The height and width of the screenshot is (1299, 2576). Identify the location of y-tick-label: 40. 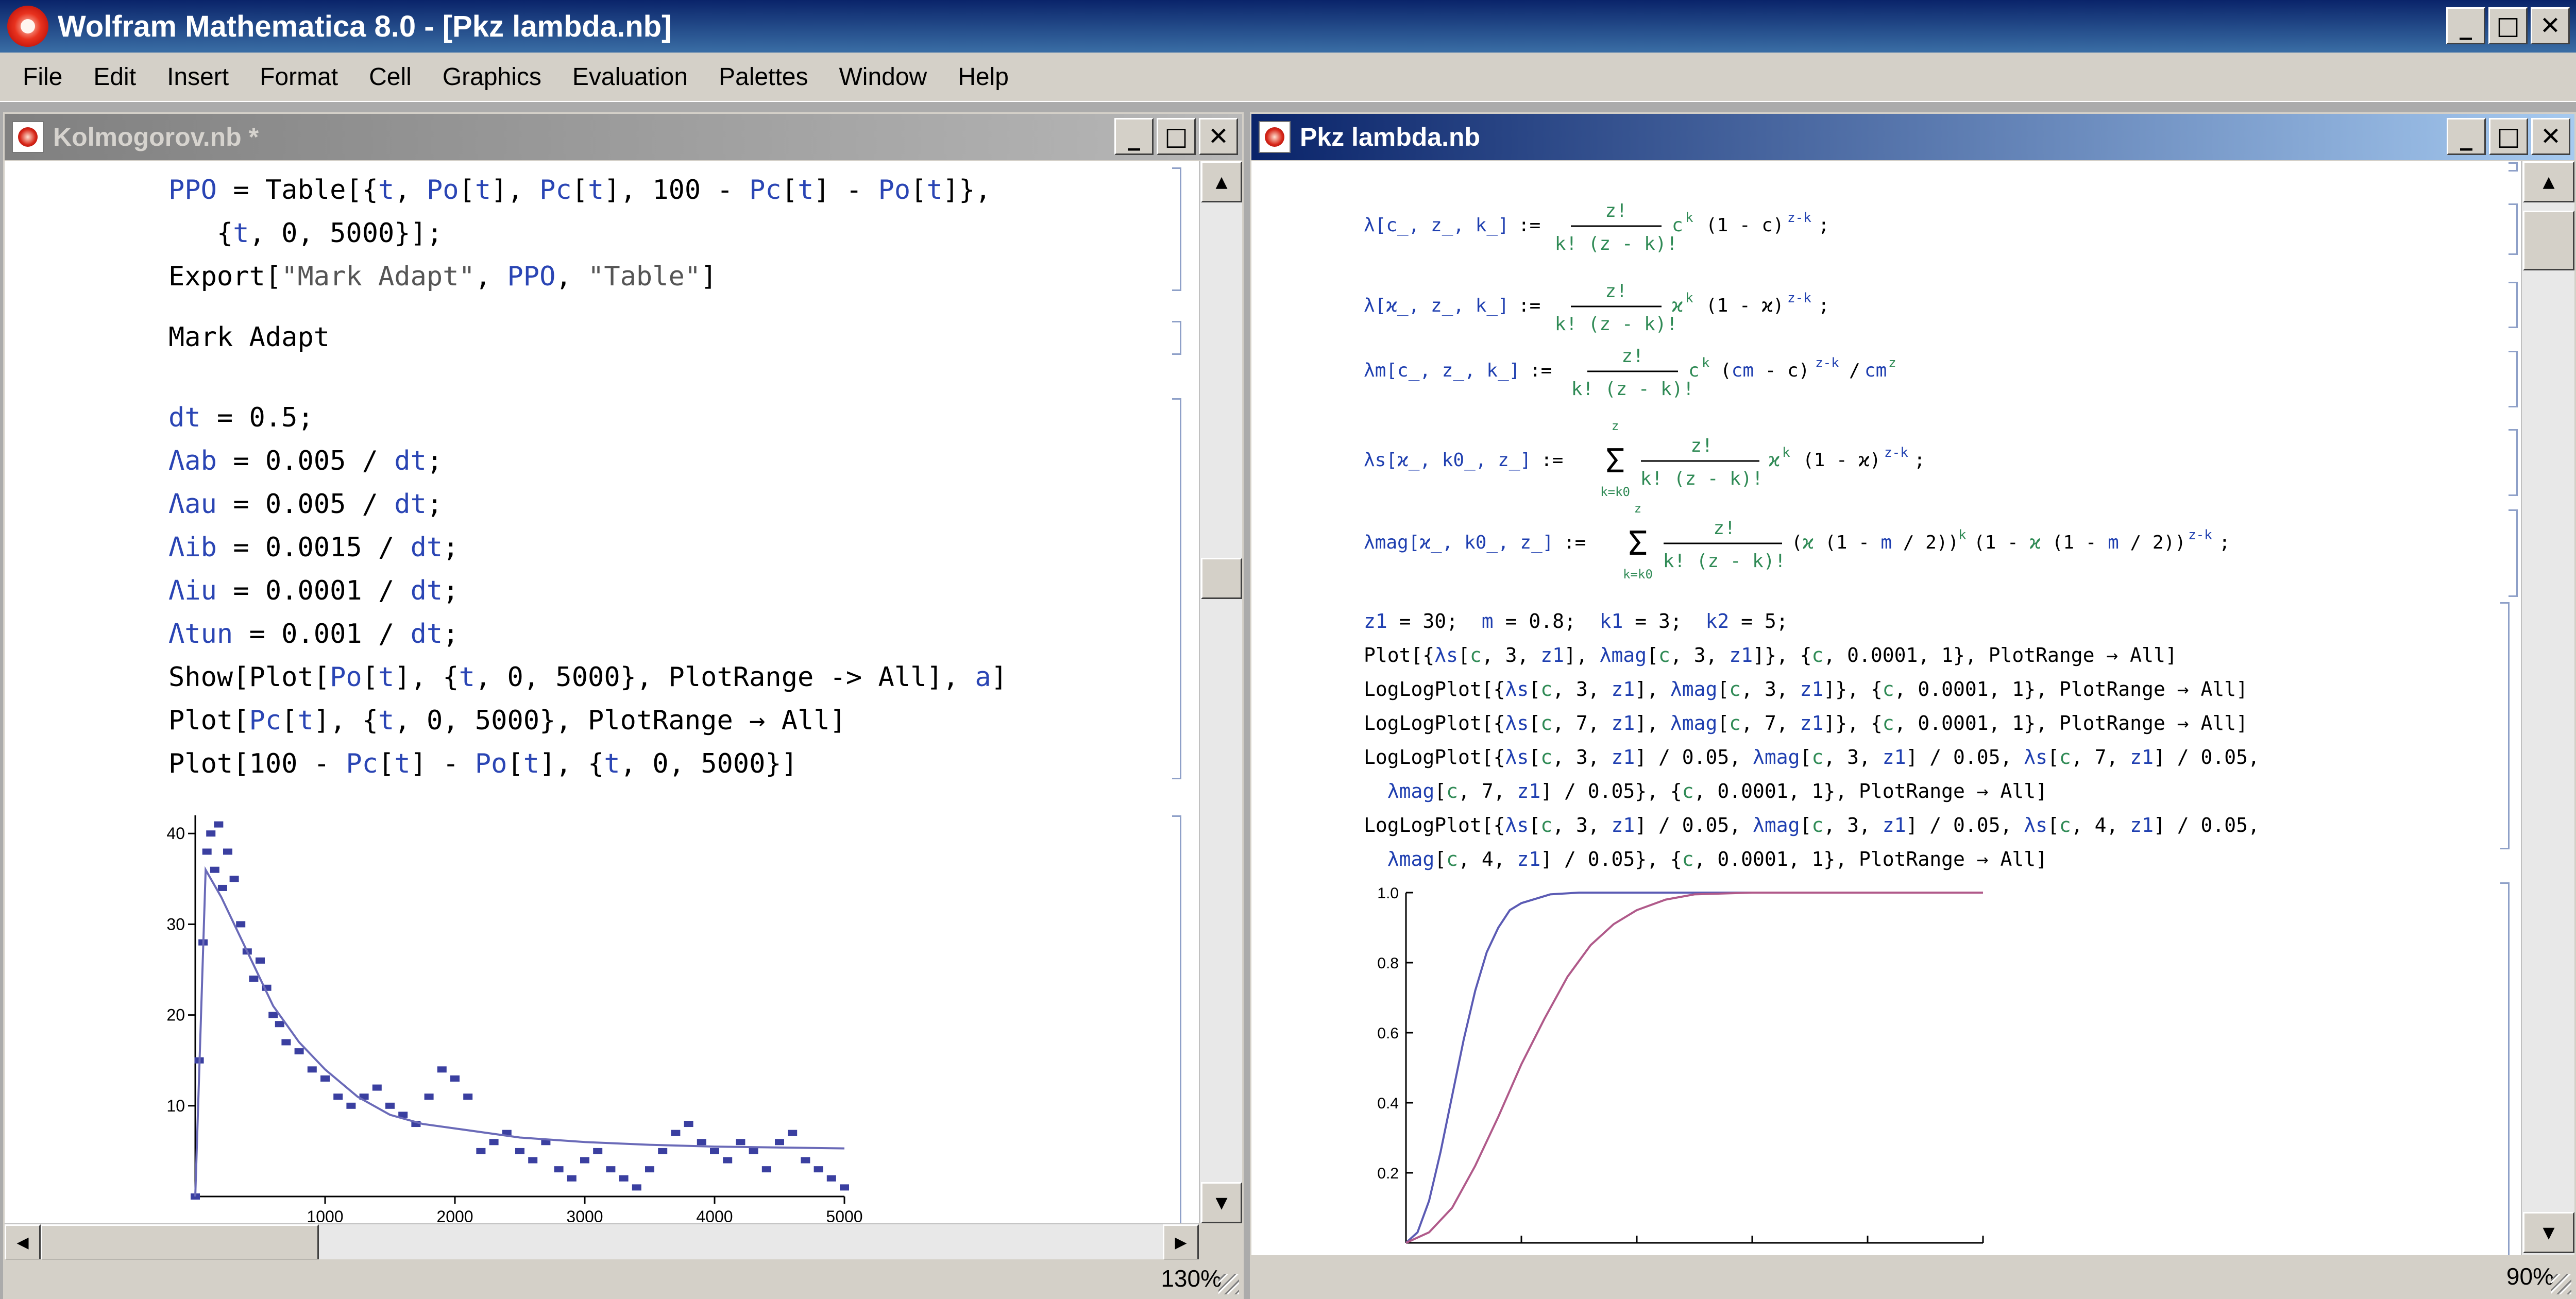
(175, 833).